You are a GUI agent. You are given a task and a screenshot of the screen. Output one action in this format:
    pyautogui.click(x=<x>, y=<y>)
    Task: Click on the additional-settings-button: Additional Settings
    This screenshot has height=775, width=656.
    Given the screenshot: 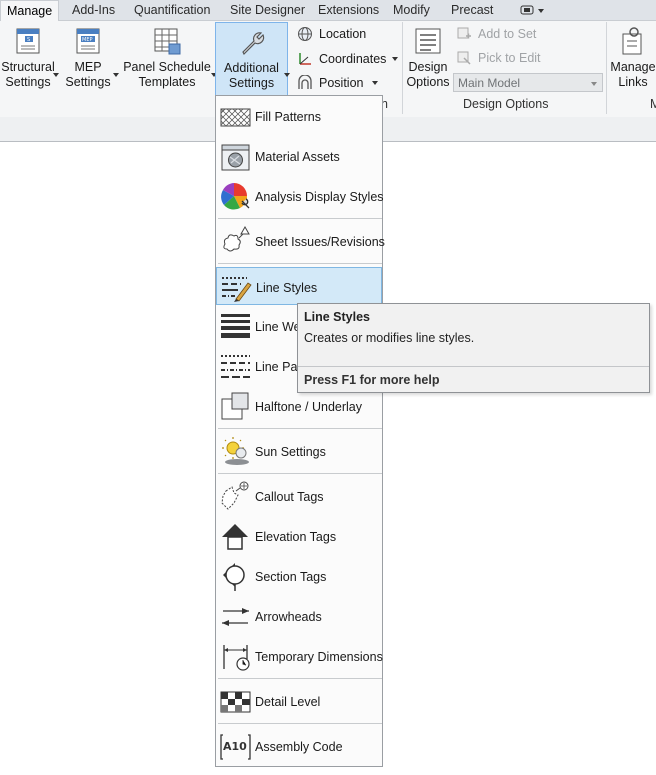 What is the action you would take?
    pyautogui.click(x=251, y=59)
    